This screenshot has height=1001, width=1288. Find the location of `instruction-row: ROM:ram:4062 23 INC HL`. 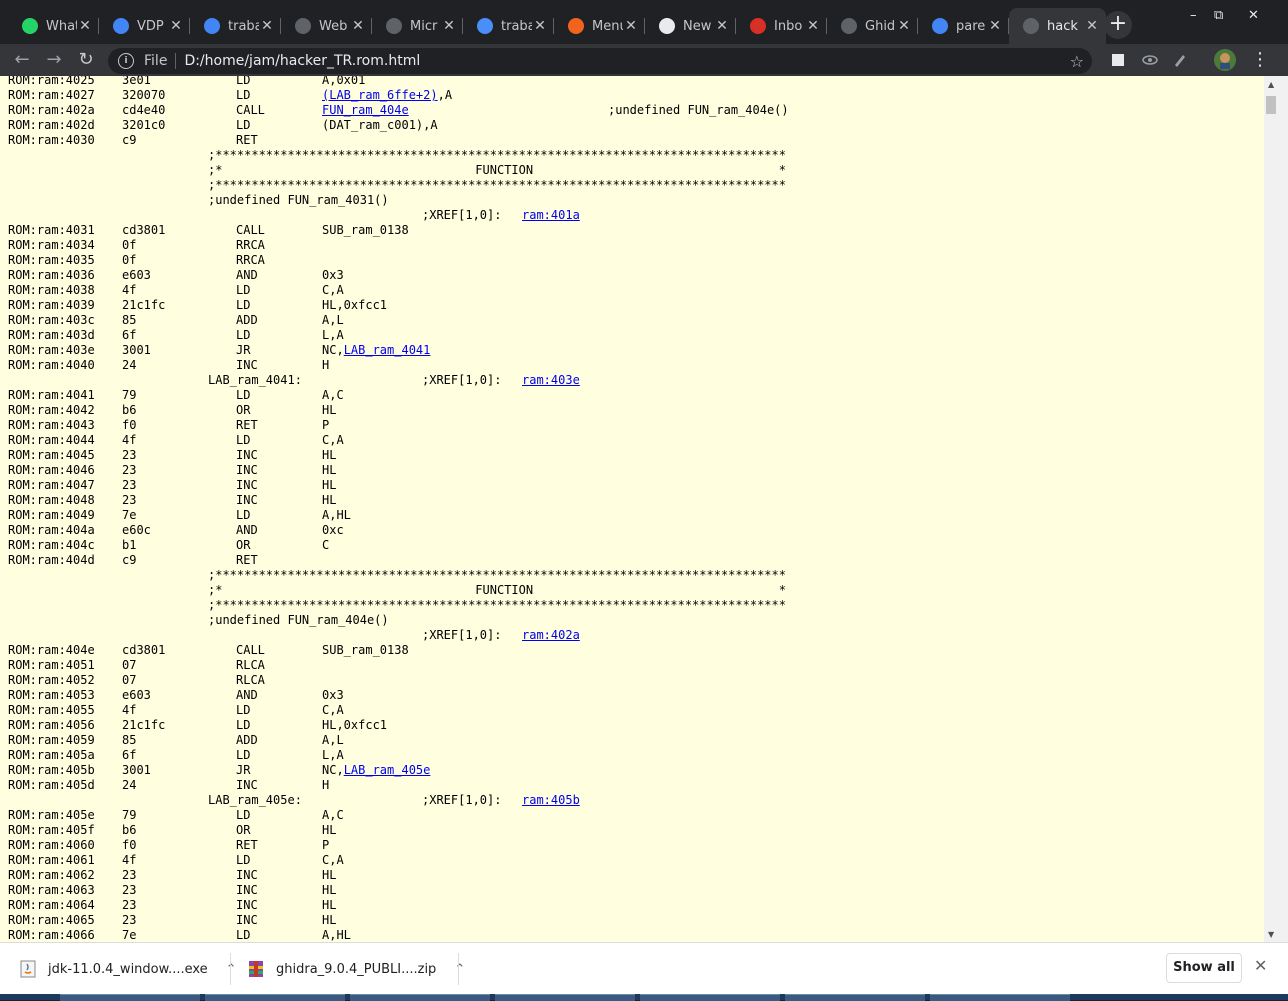

instruction-row: ROM:ram:4062 23 INC HL is located at coordinates (632, 875).